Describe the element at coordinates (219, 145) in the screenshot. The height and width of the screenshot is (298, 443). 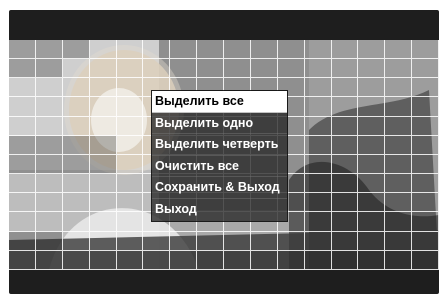
I see `menu-item-select-quarter: Выделить четверть` at that location.